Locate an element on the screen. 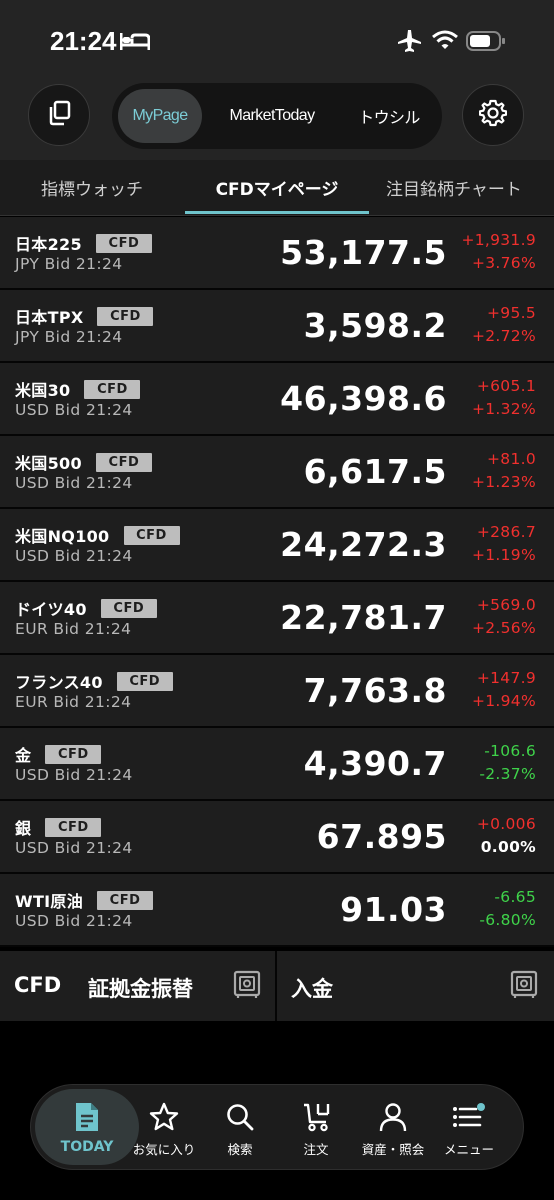 This screenshot has width=554, height=1200. instrument-name-line: 米国NQ100 CFD is located at coordinates (97, 535).